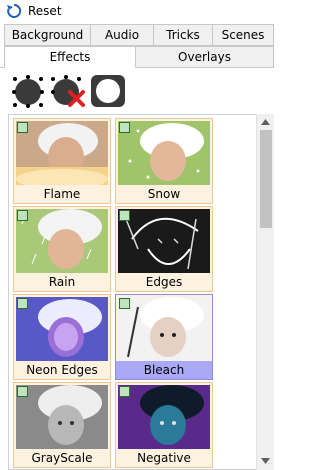  Describe the element at coordinates (62, 417) in the screenshot. I see `effect-thumbnail-grayscale` at that location.